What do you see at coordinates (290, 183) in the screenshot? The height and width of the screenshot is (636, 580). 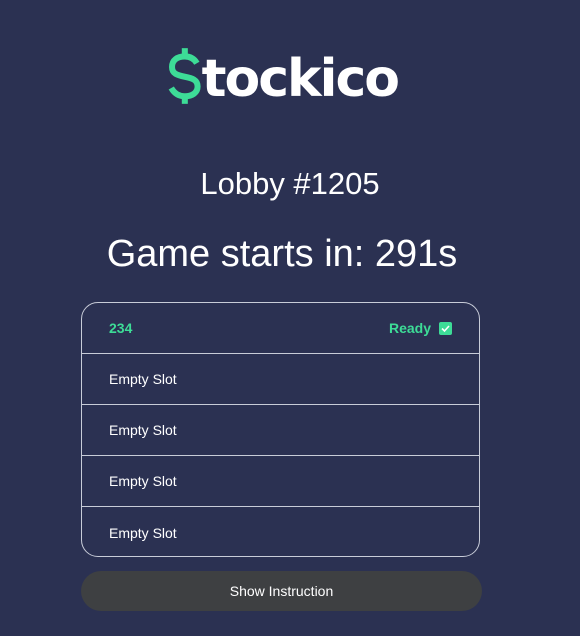 I see `lobby-title: Lobby #1205` at bounding box center [290, 183].